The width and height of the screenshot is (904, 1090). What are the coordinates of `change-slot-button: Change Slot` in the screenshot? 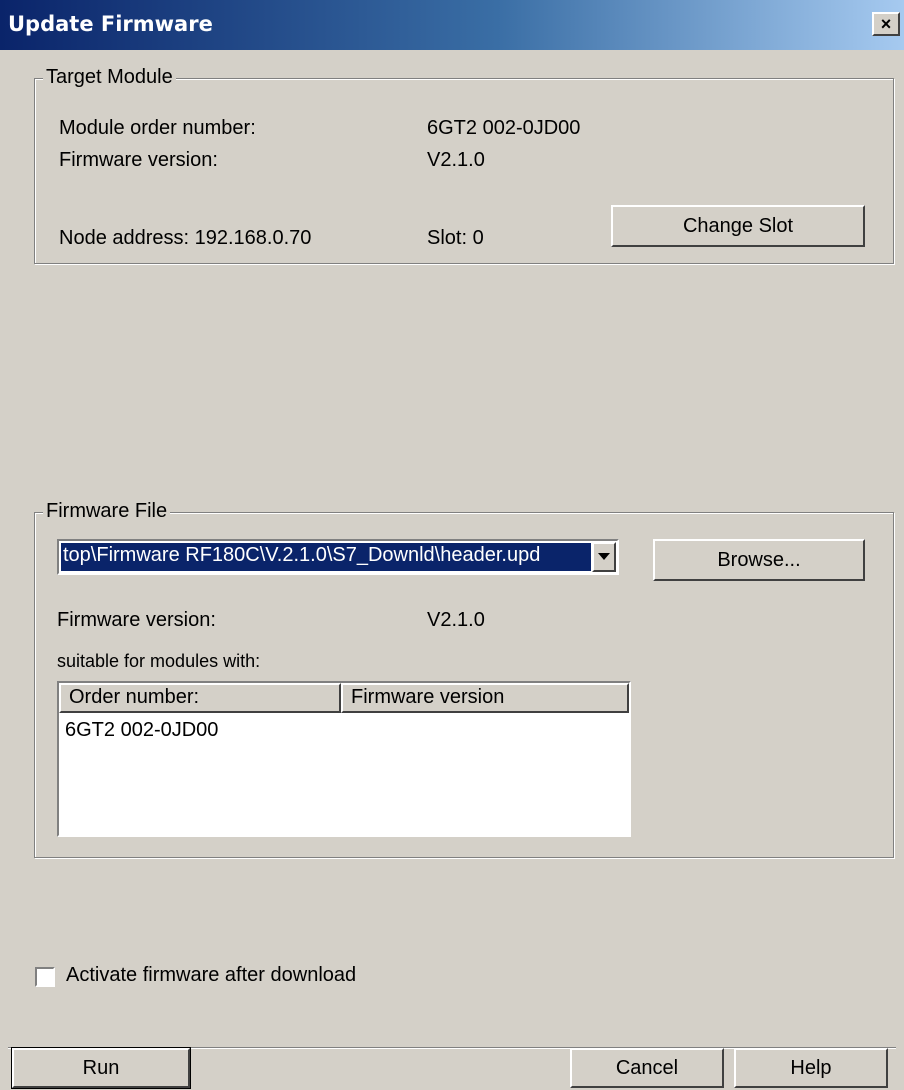 It's located at (738, 226).